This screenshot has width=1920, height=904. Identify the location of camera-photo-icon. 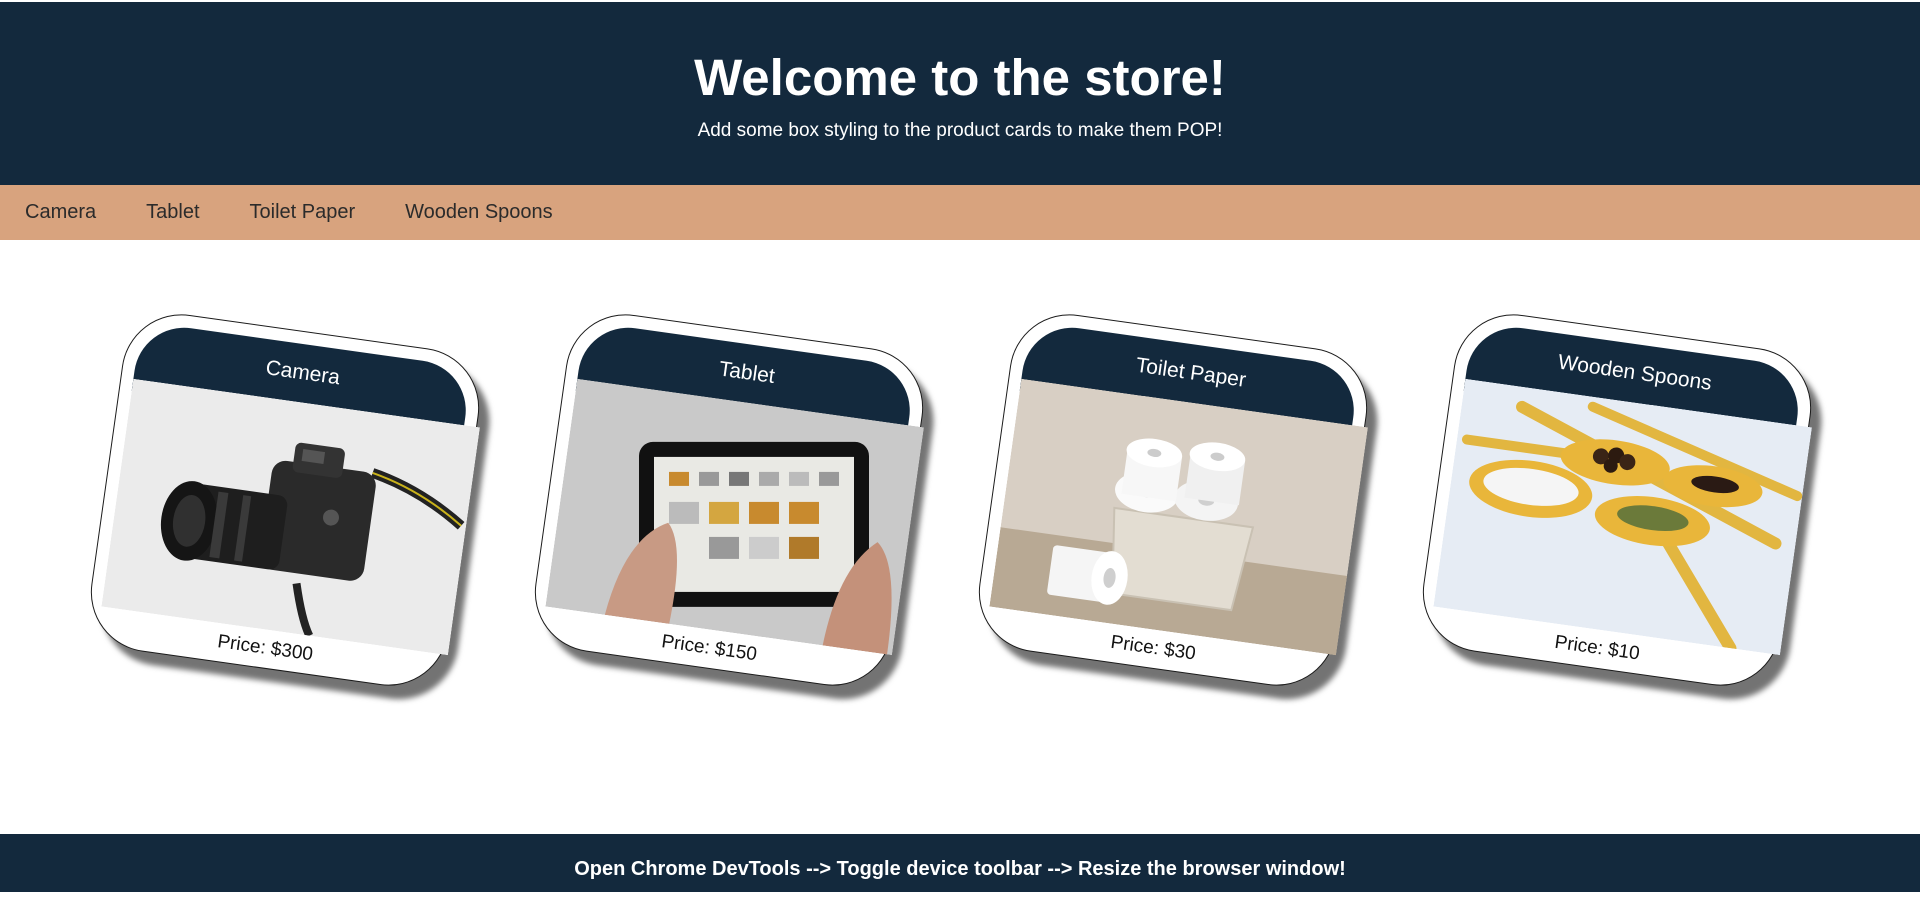
(290, 517).